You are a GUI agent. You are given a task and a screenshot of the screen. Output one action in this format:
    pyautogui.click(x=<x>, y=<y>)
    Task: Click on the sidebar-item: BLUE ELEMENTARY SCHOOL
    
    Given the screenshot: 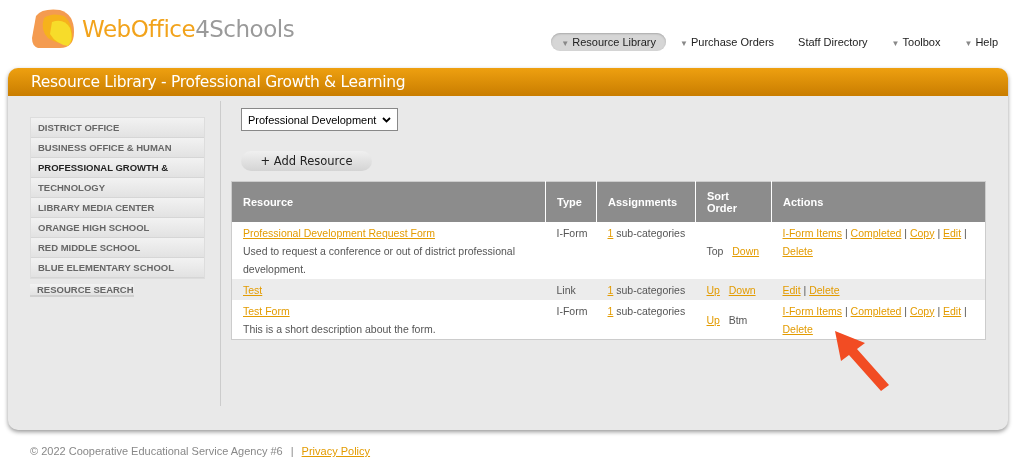 What is the action you would take?
    pyautogui.click(x=117, y=268)
    